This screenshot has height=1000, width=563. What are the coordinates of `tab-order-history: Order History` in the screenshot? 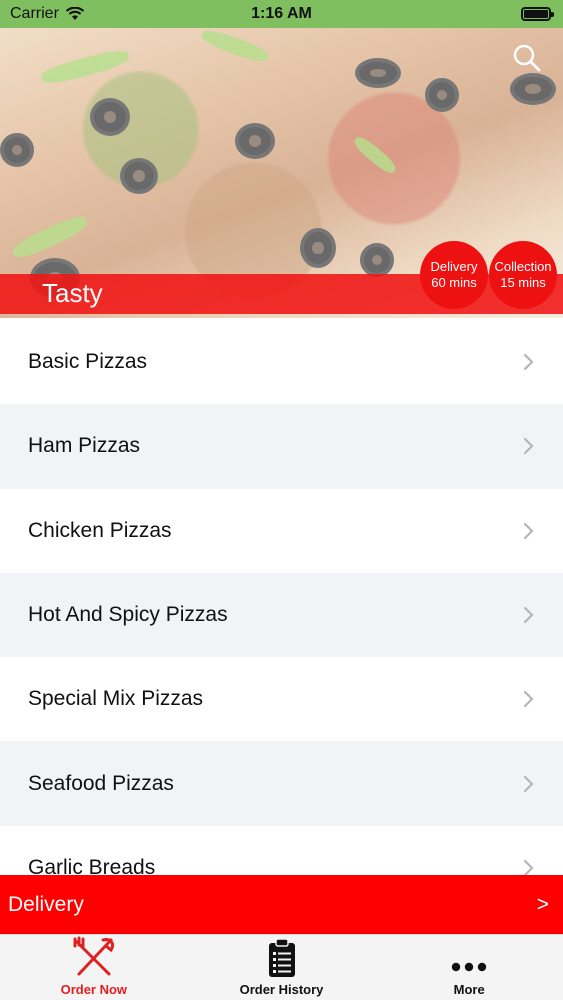 It's located at (282, 967).